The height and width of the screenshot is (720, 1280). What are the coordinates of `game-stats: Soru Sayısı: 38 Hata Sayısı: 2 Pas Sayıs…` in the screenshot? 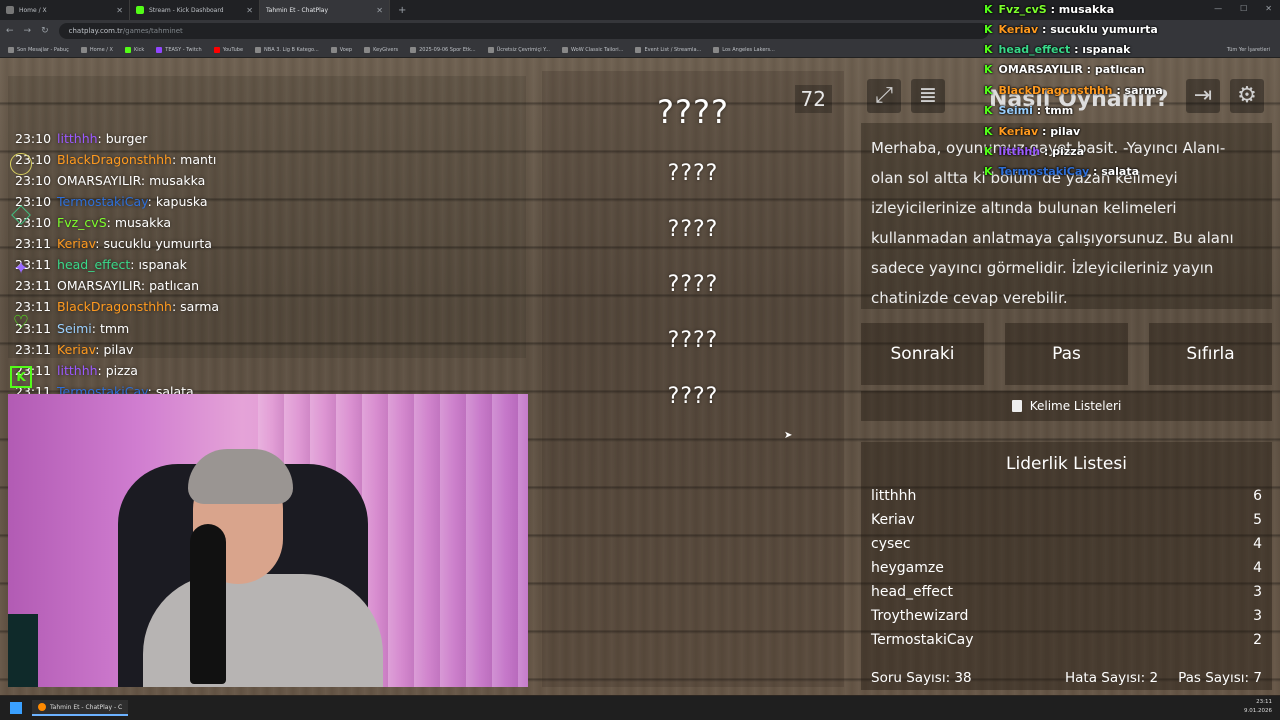 It's located at (1066, 678).